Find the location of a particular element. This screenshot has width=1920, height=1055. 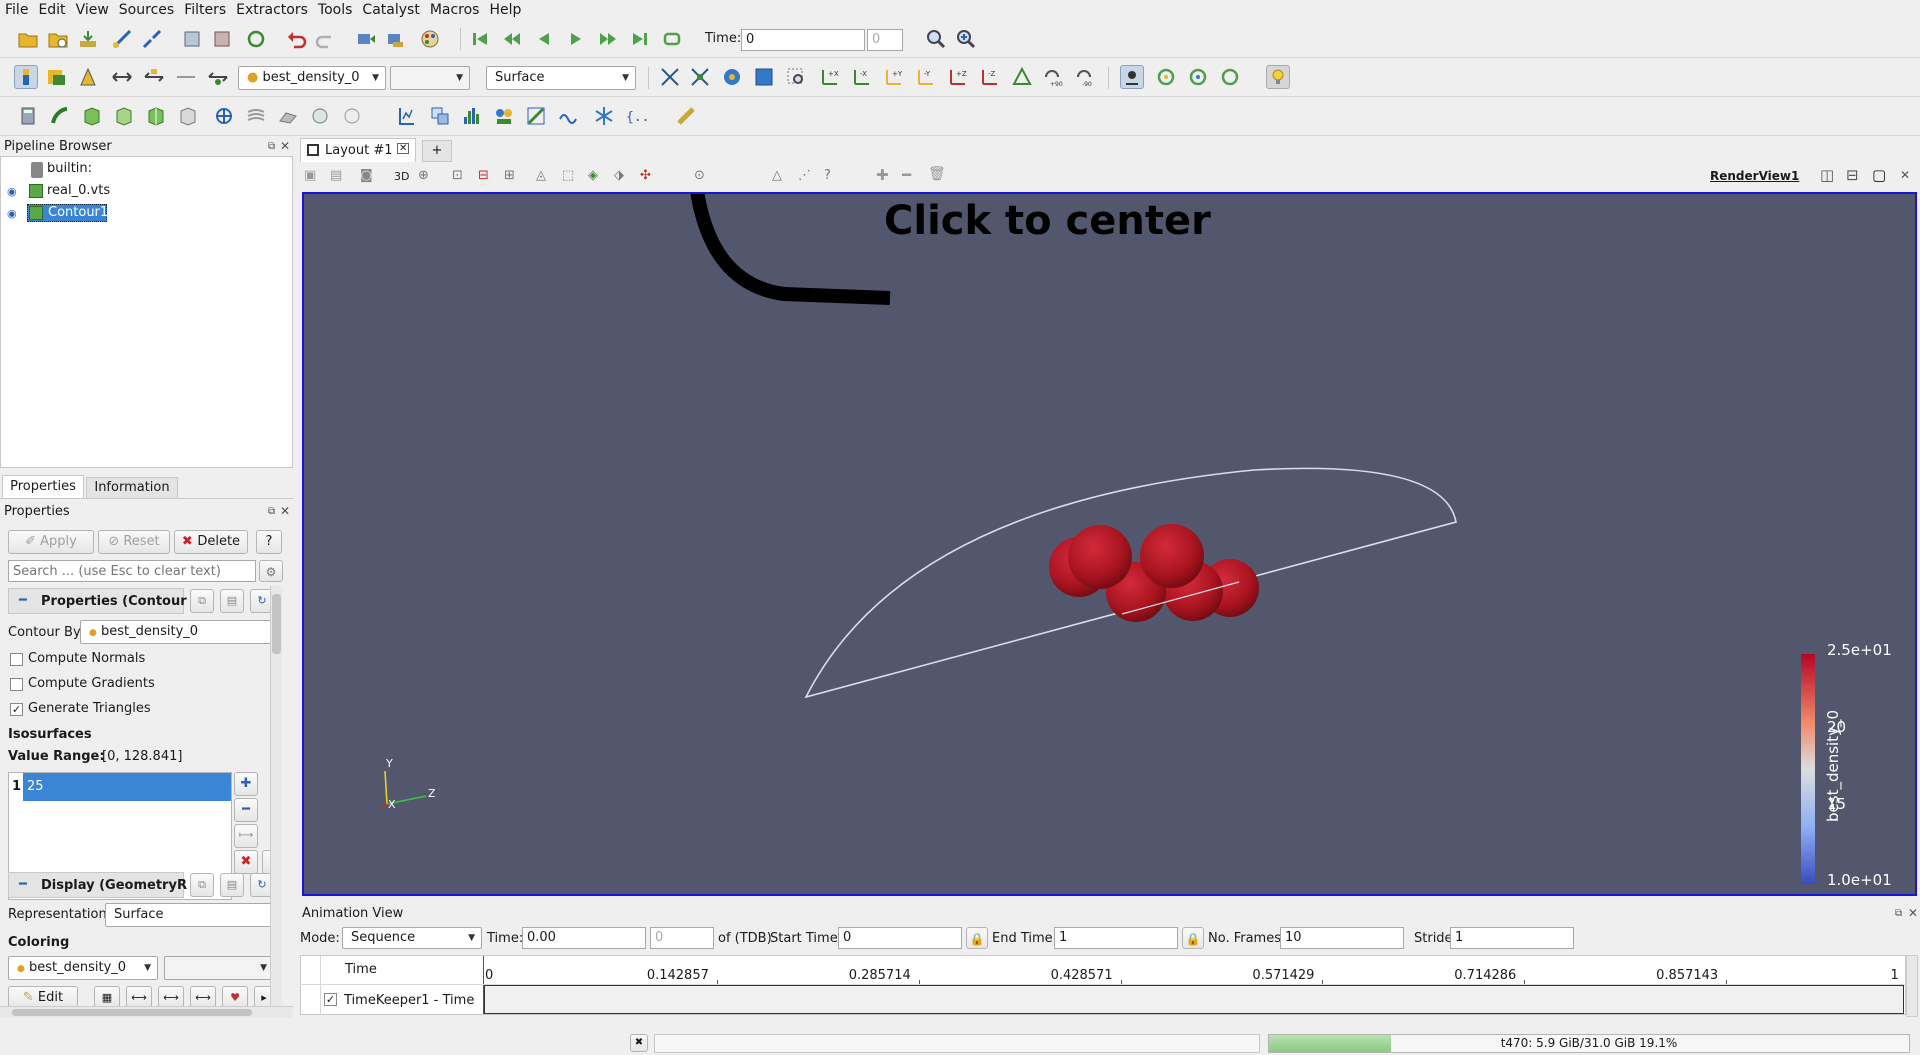

stream-tracer-icon is located at coordinates (256, 116).